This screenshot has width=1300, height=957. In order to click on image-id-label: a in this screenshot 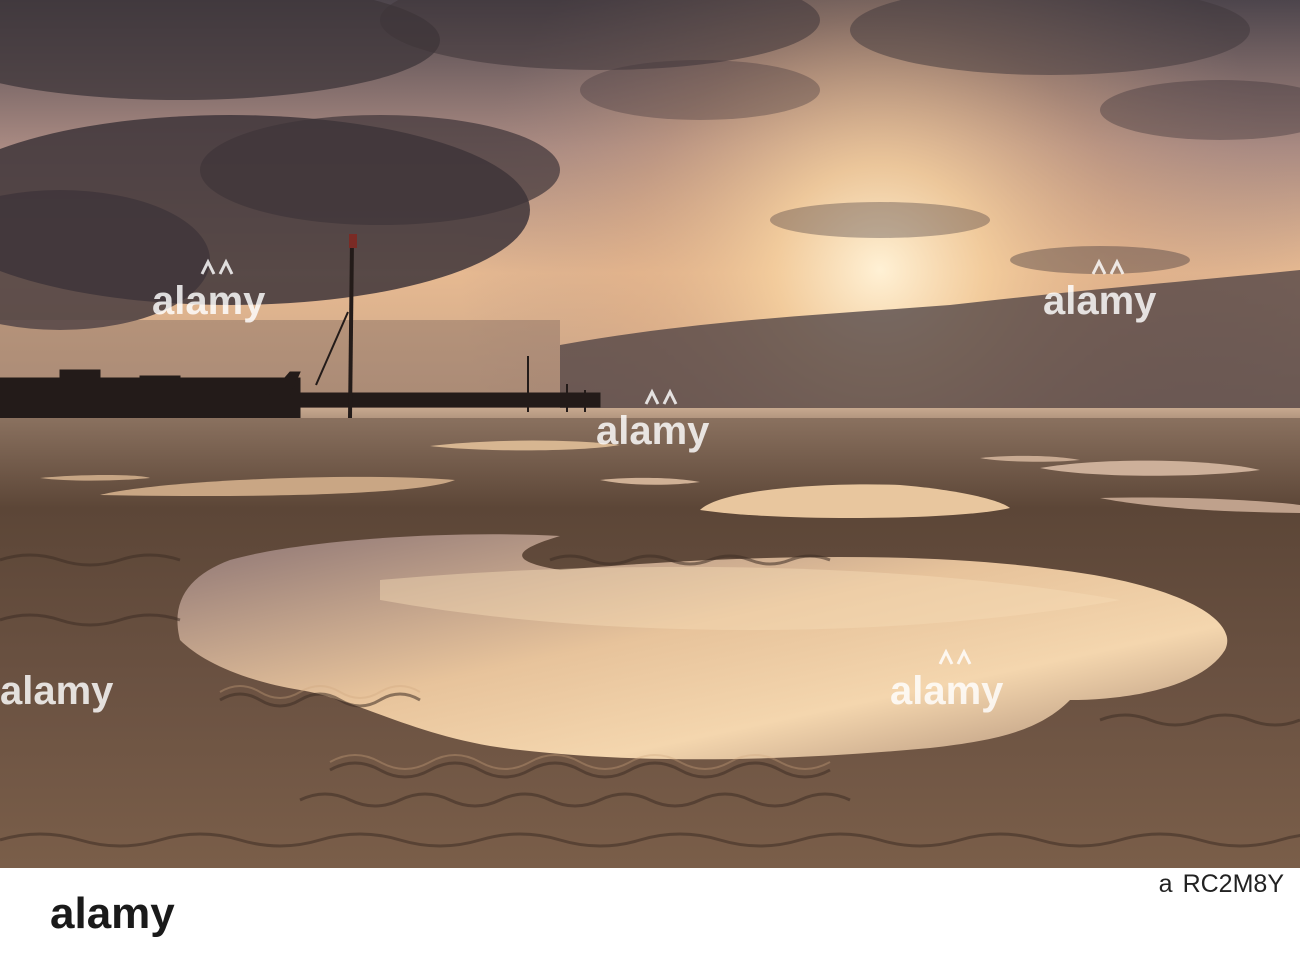, I will do `click(1165, 884)`.